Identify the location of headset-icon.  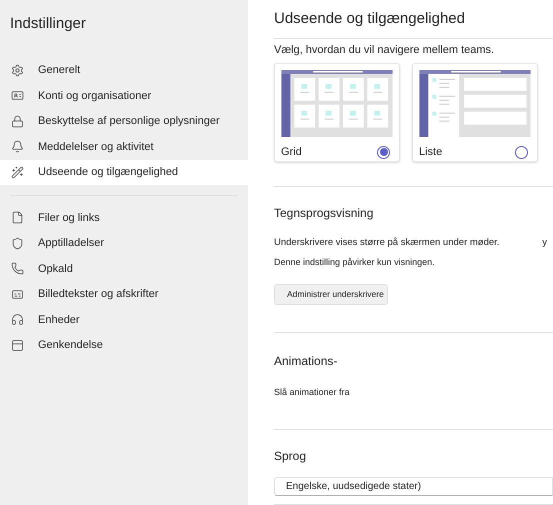
(17, 319).